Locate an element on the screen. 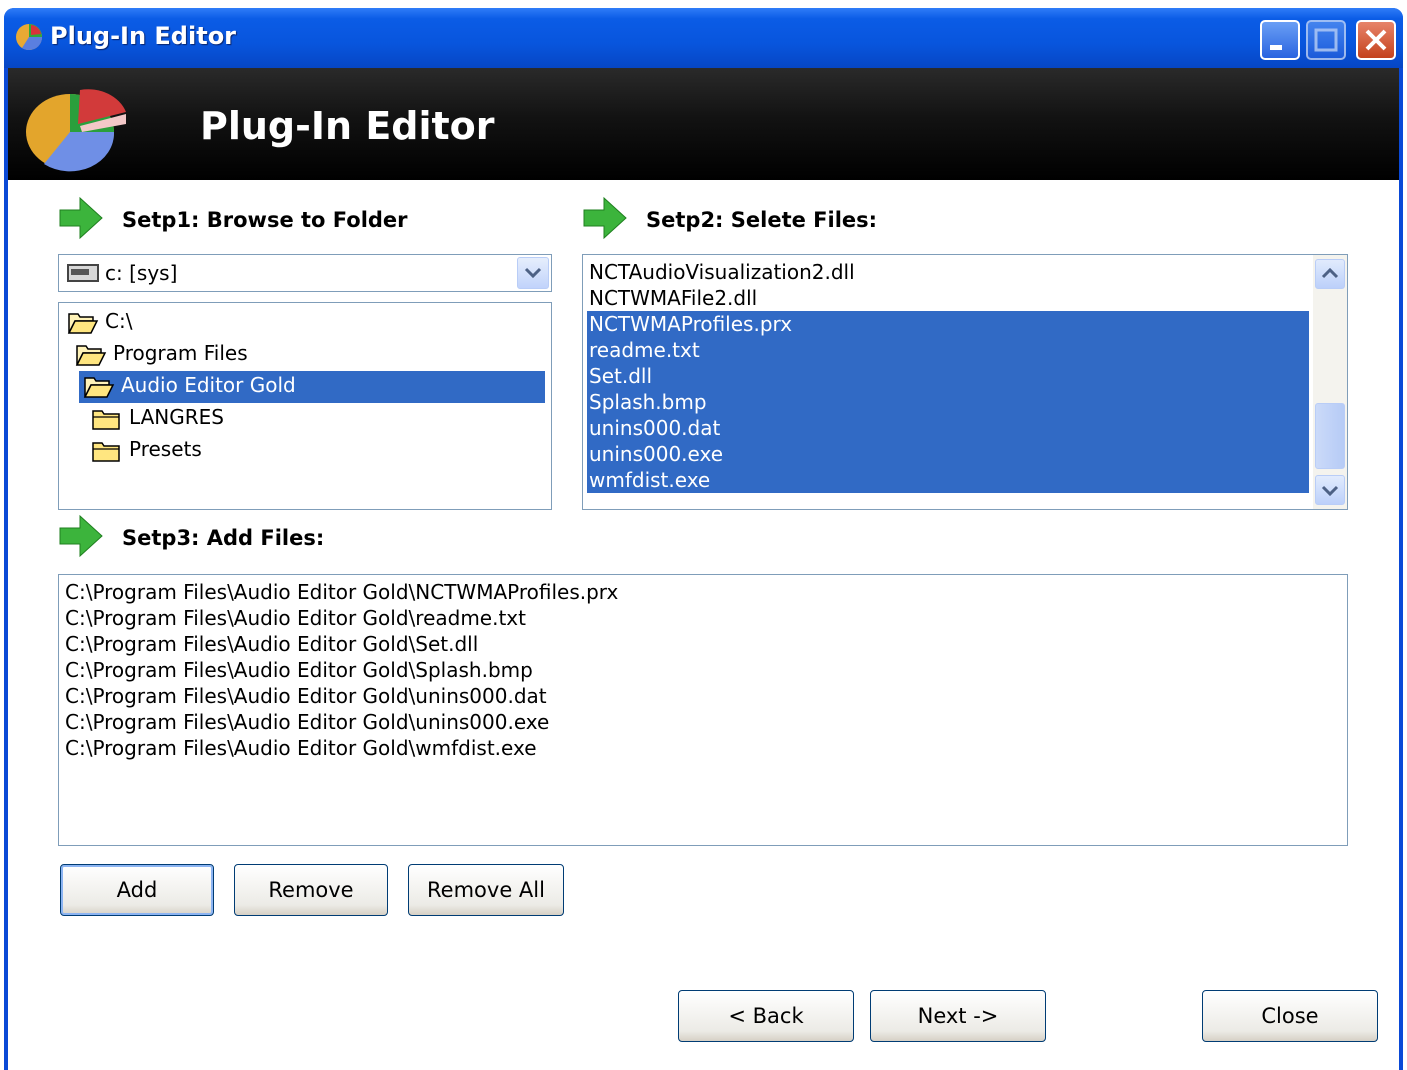  file-list-item: wmfdist.exe is located at coordinates (948, 480).